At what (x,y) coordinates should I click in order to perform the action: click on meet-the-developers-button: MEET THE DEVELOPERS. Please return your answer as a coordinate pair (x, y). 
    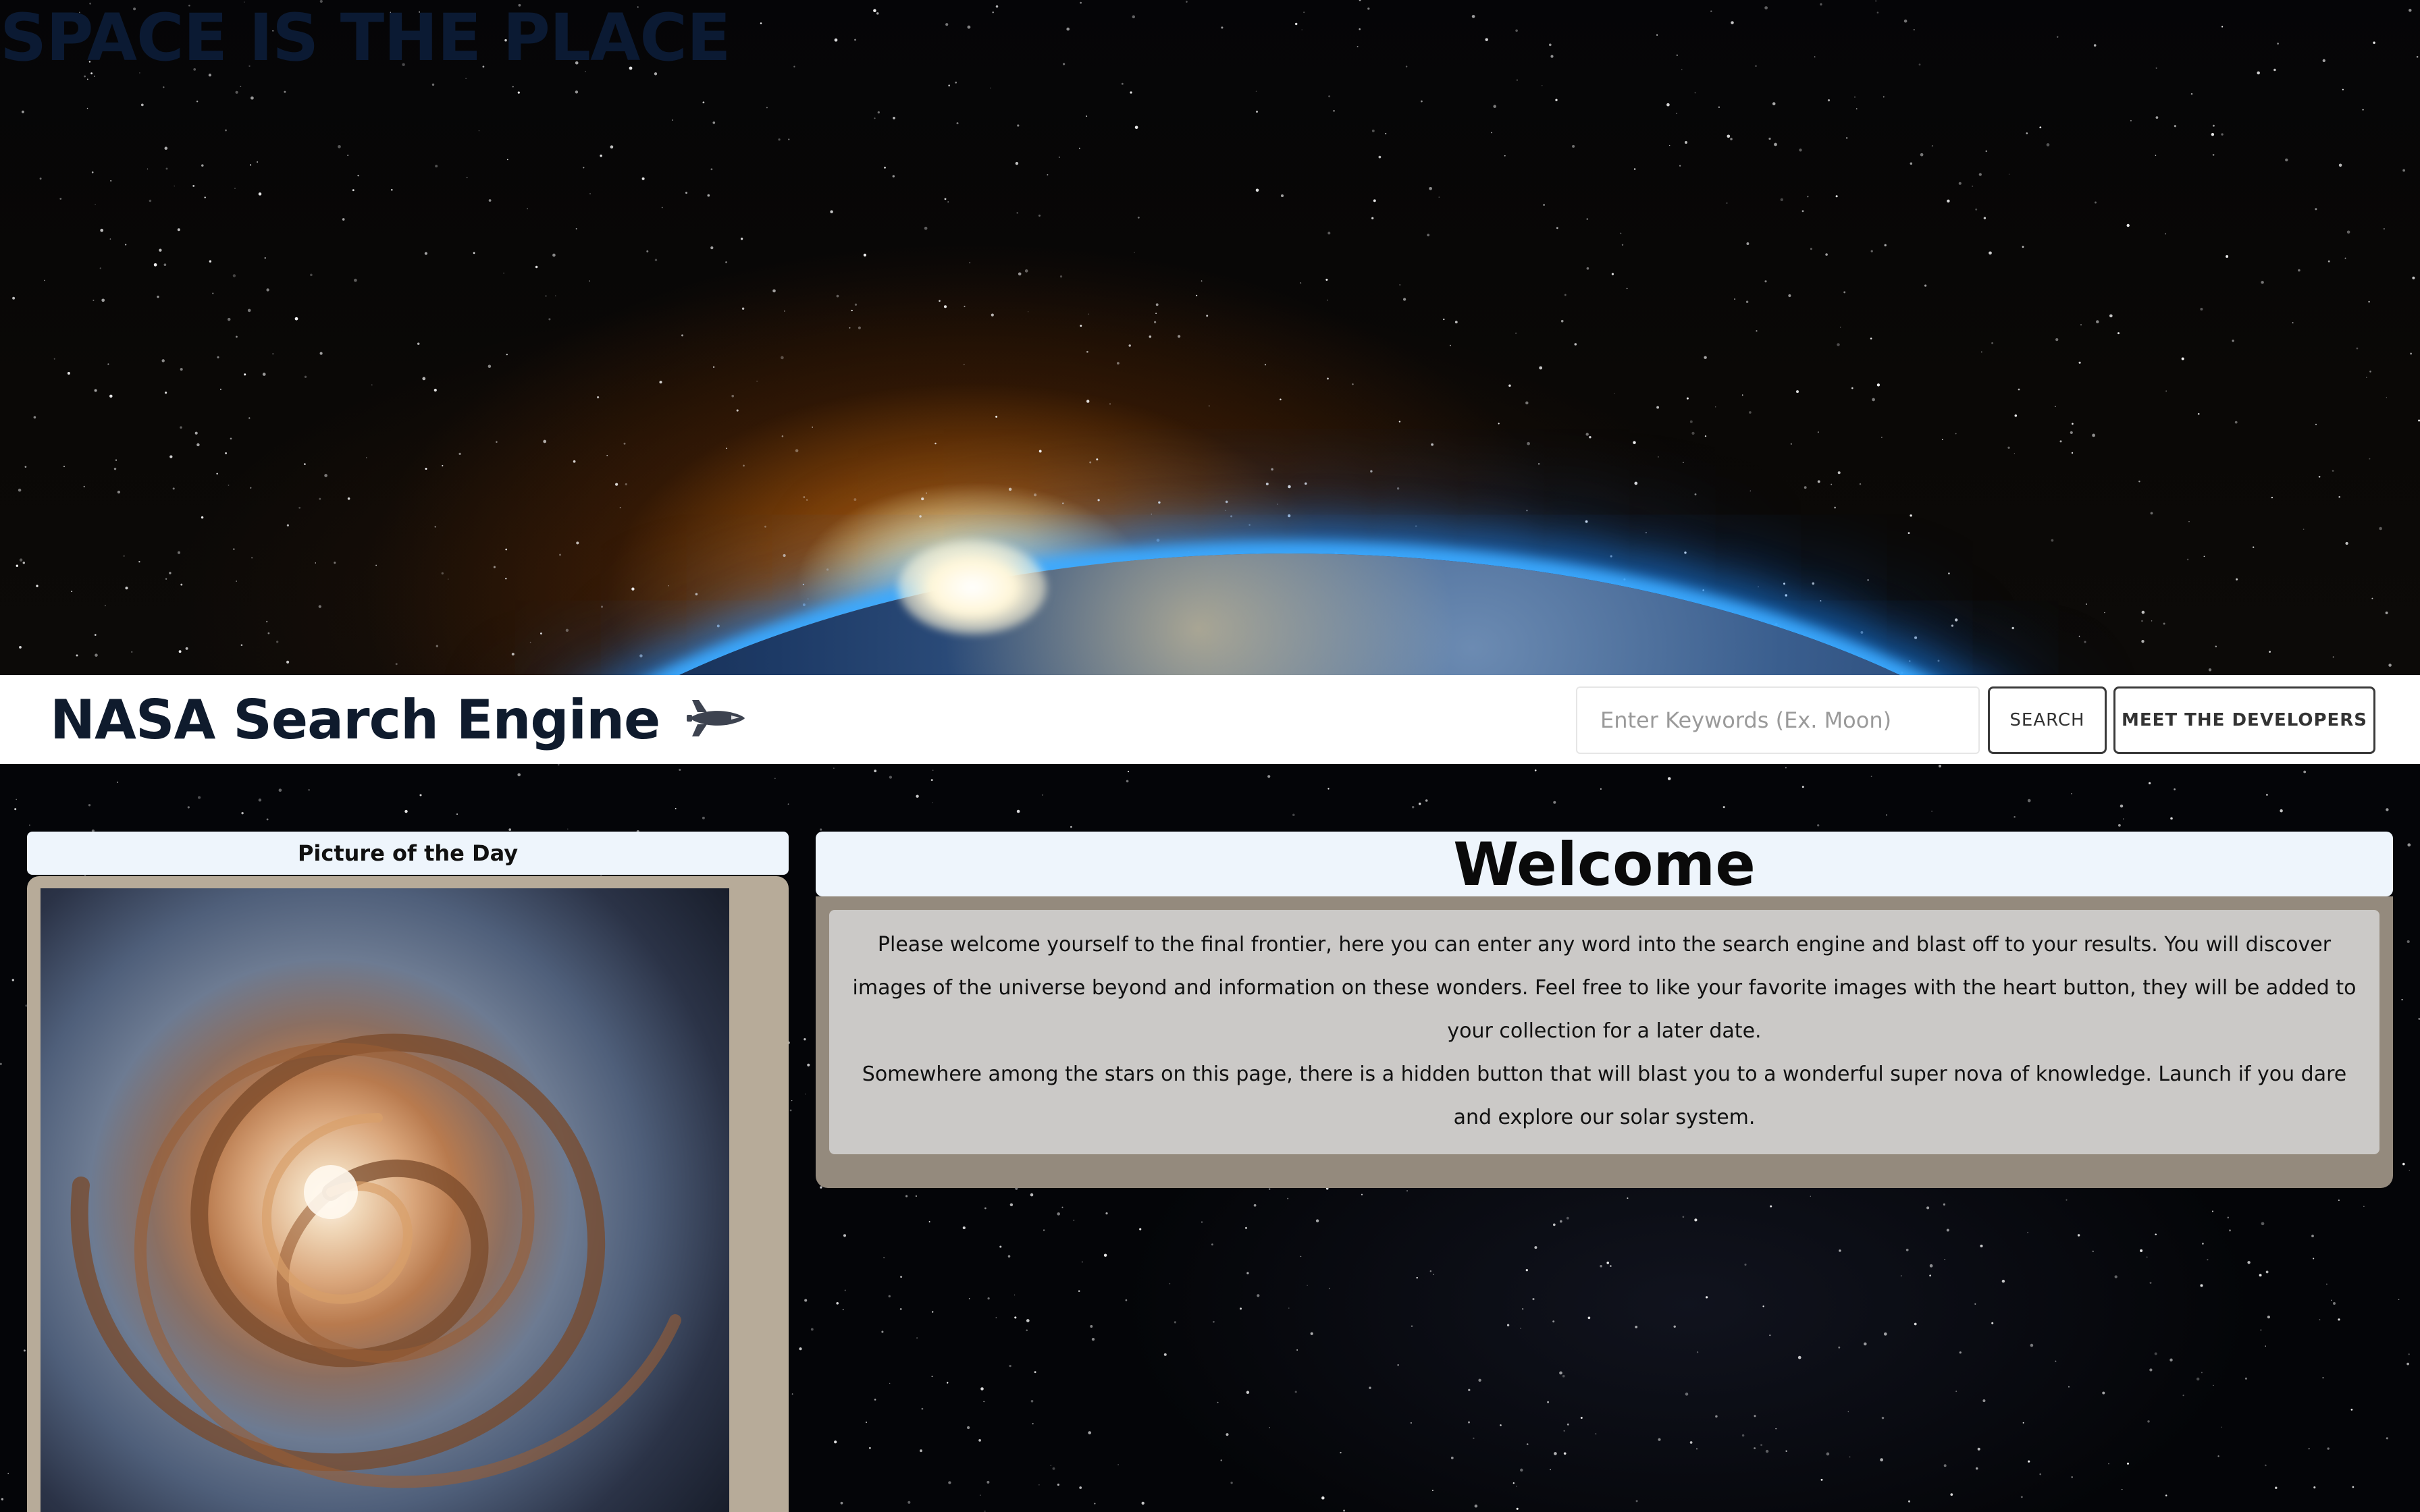
    Looking at the image, I should click on (2244, 720).